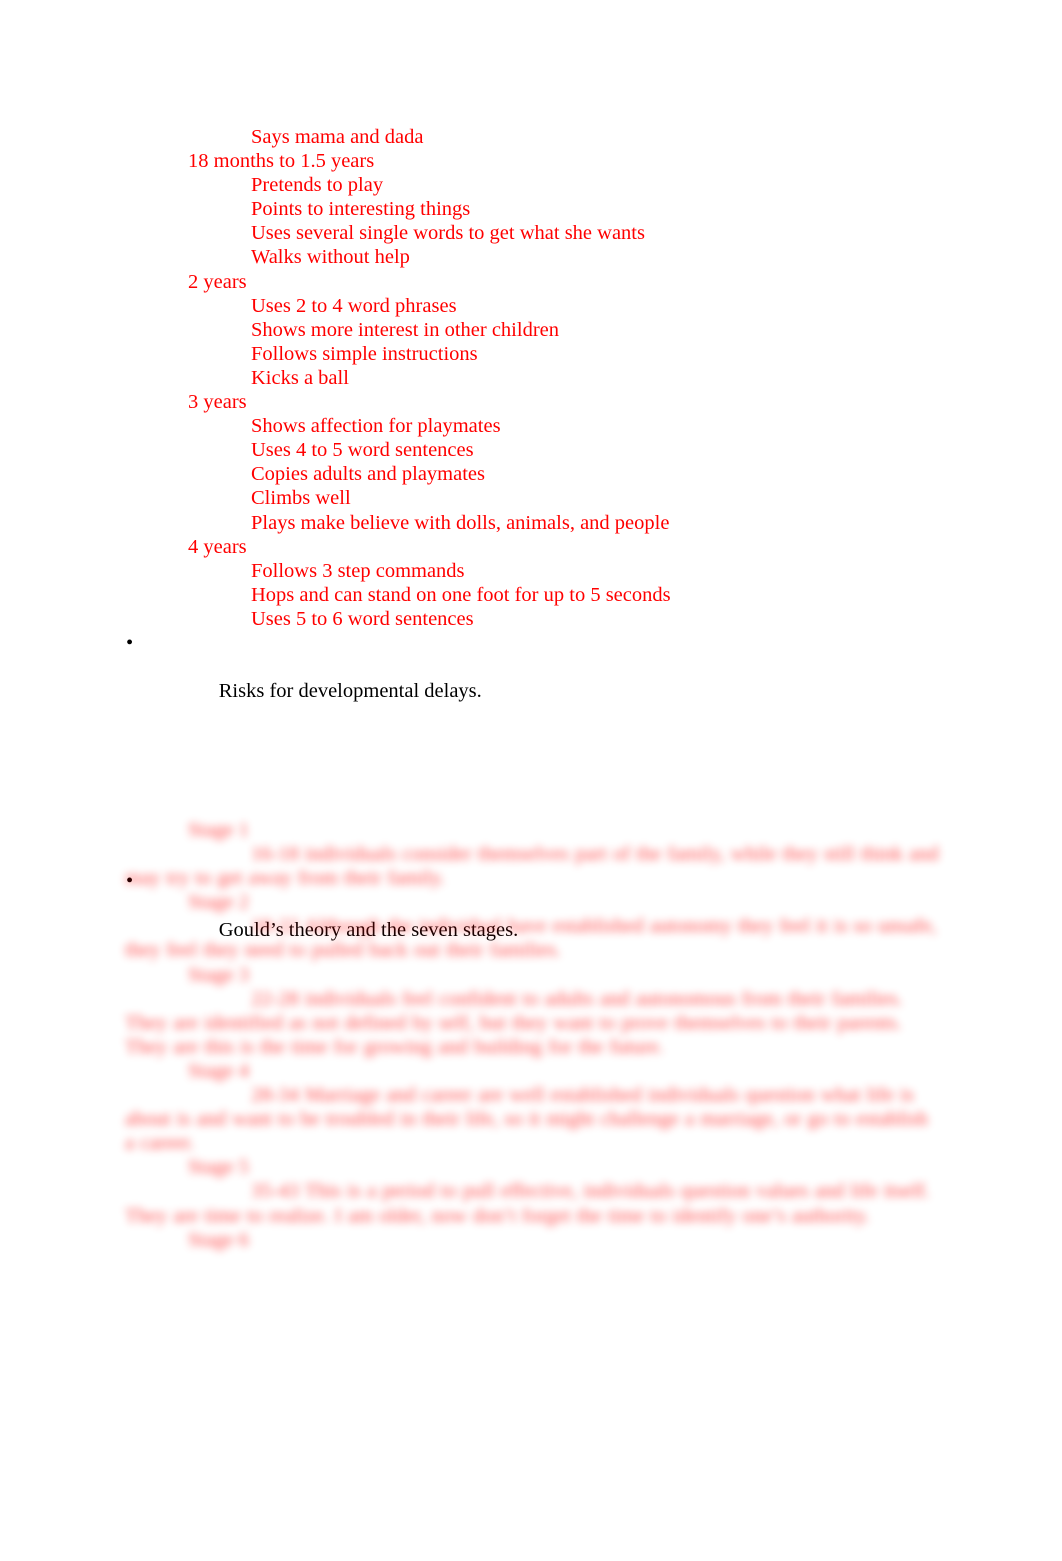 Image resolution: width=1062 pixels, height=1561 pixels. Describe the element at coordinates (376, 426) in the screenshot. I see `milestone-item: Shows affection for playmates` at that location.